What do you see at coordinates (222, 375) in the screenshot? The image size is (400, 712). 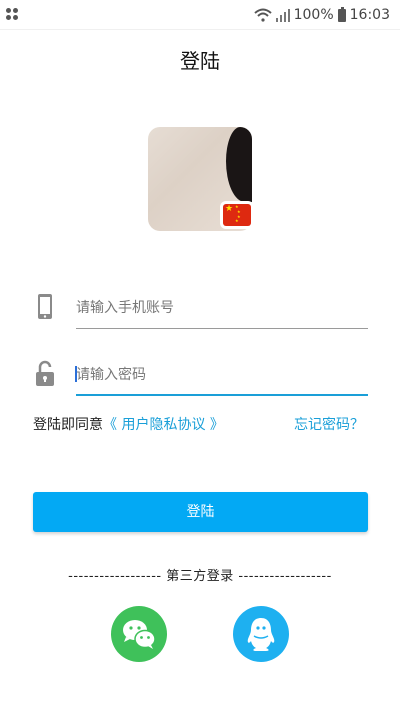 I see `password-input` at bounding box center [222, 375].